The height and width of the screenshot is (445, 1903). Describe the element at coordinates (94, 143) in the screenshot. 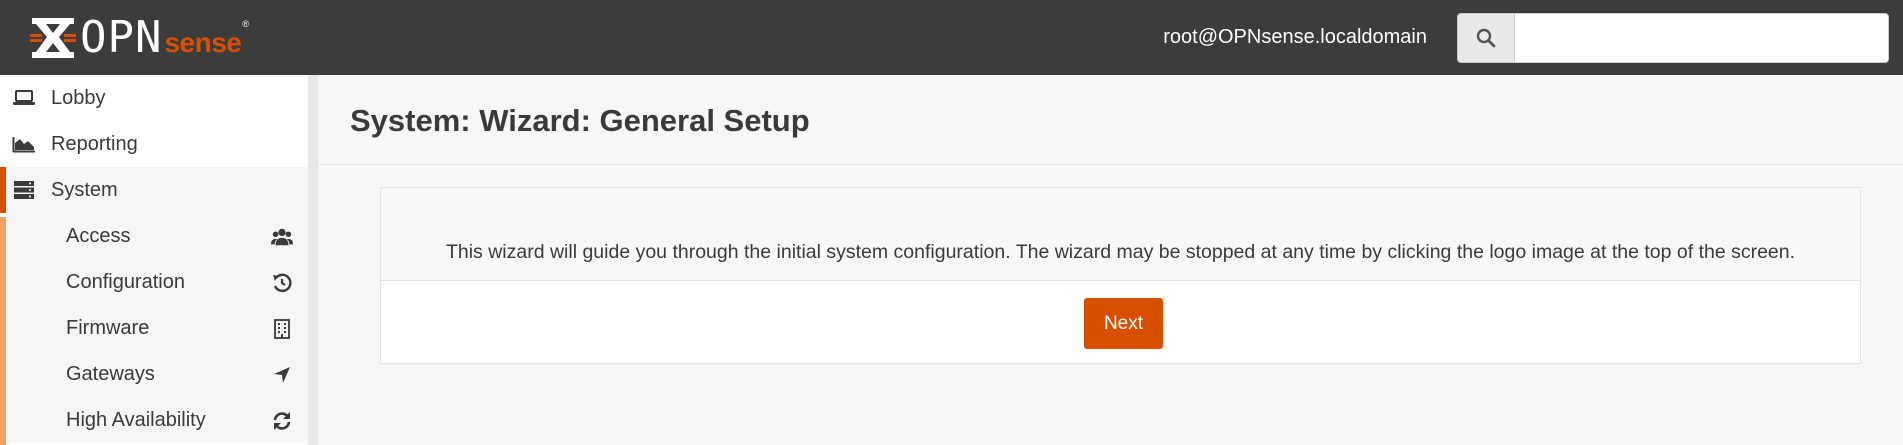

I see `sidebar-item-label: Reporting` at that location.